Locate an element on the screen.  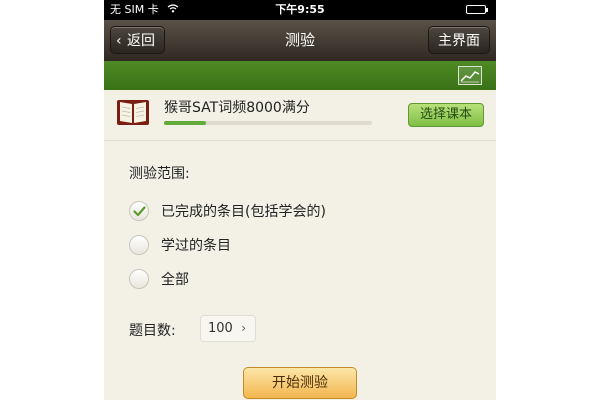
book-progress-fill is located at coordinates (185, 123).